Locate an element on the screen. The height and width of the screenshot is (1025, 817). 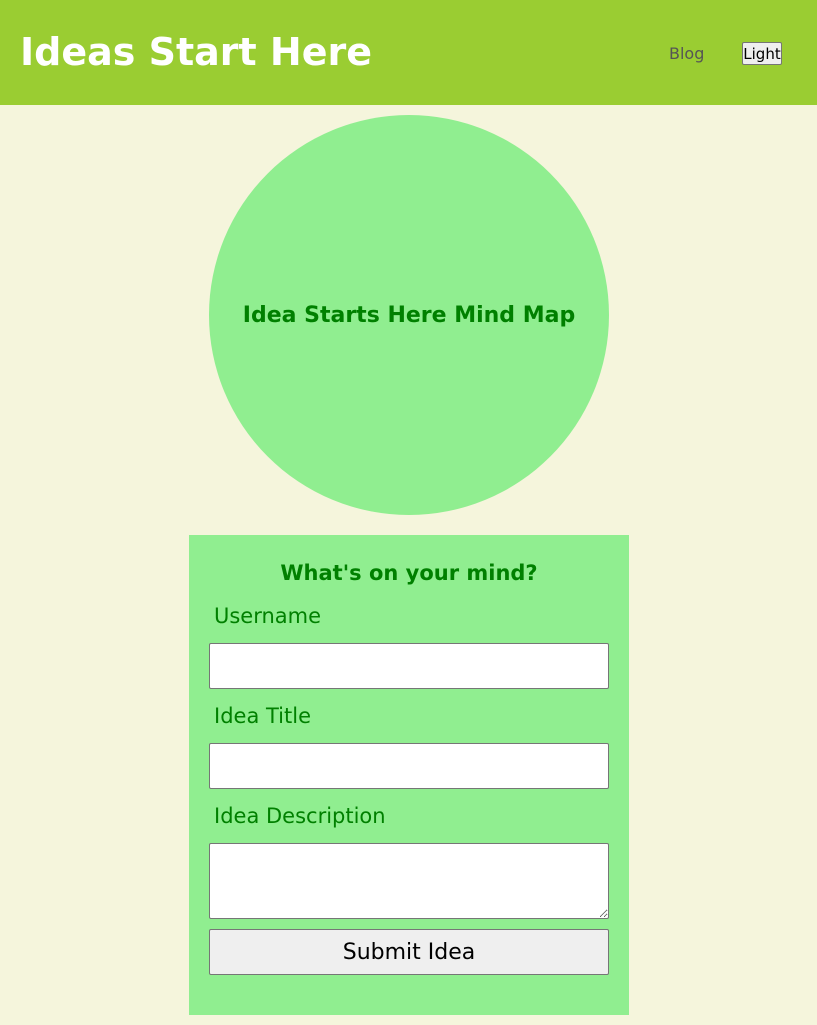
nav-link-blog: Blog is located at coordinates (686, 53).